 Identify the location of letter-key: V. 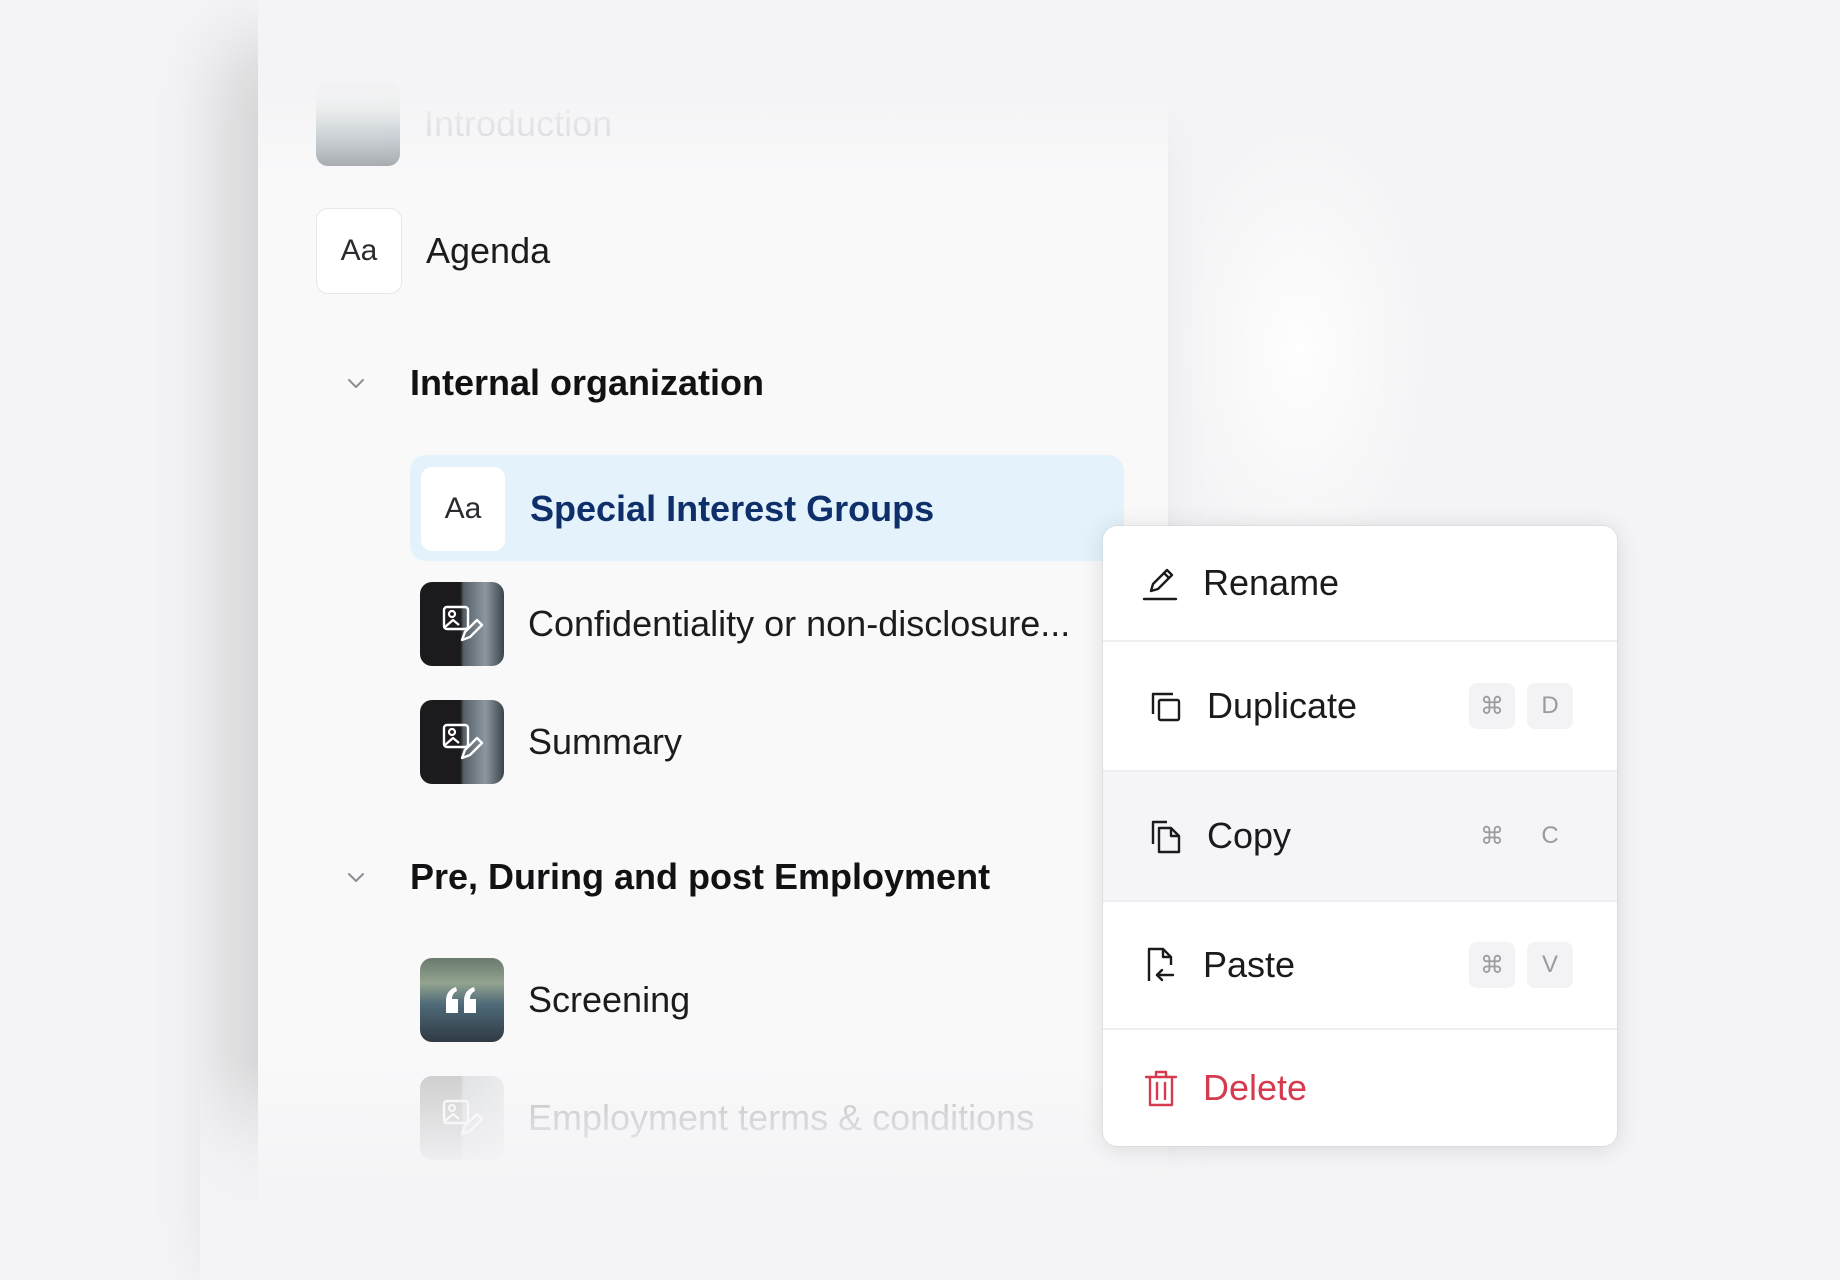
(1550, 965).